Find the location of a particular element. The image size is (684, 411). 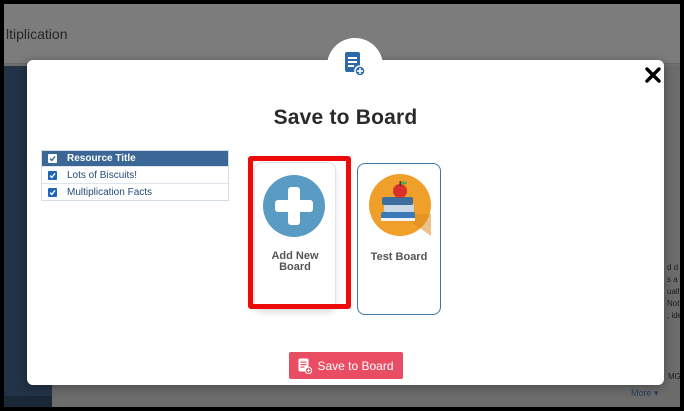

background-page-title: ltiplication is located at coordinates (37, 34).